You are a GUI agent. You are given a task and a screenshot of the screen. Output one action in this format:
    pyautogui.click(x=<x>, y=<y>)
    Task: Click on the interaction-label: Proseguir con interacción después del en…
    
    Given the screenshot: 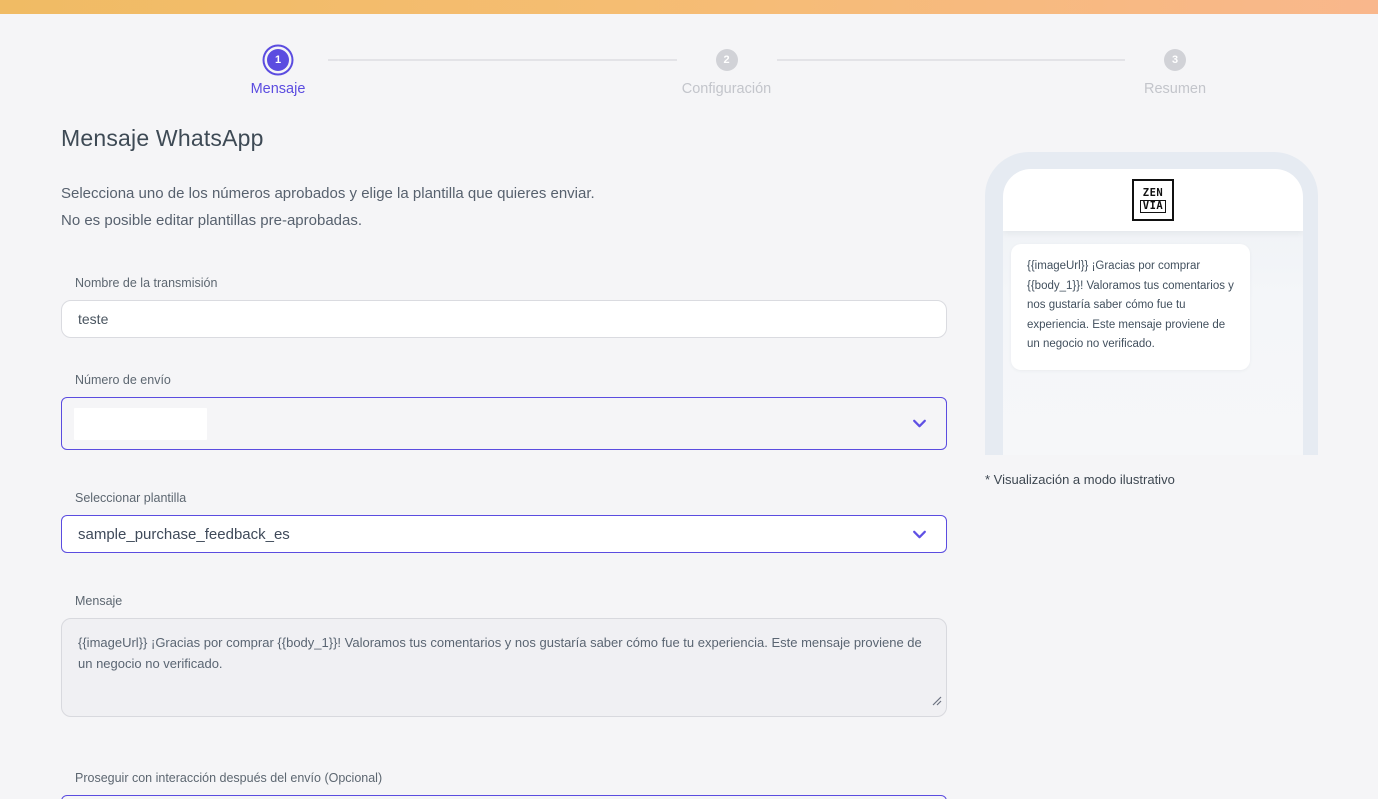 What is the action you would take?
    pyautogui.click(x=229, y=778)
    